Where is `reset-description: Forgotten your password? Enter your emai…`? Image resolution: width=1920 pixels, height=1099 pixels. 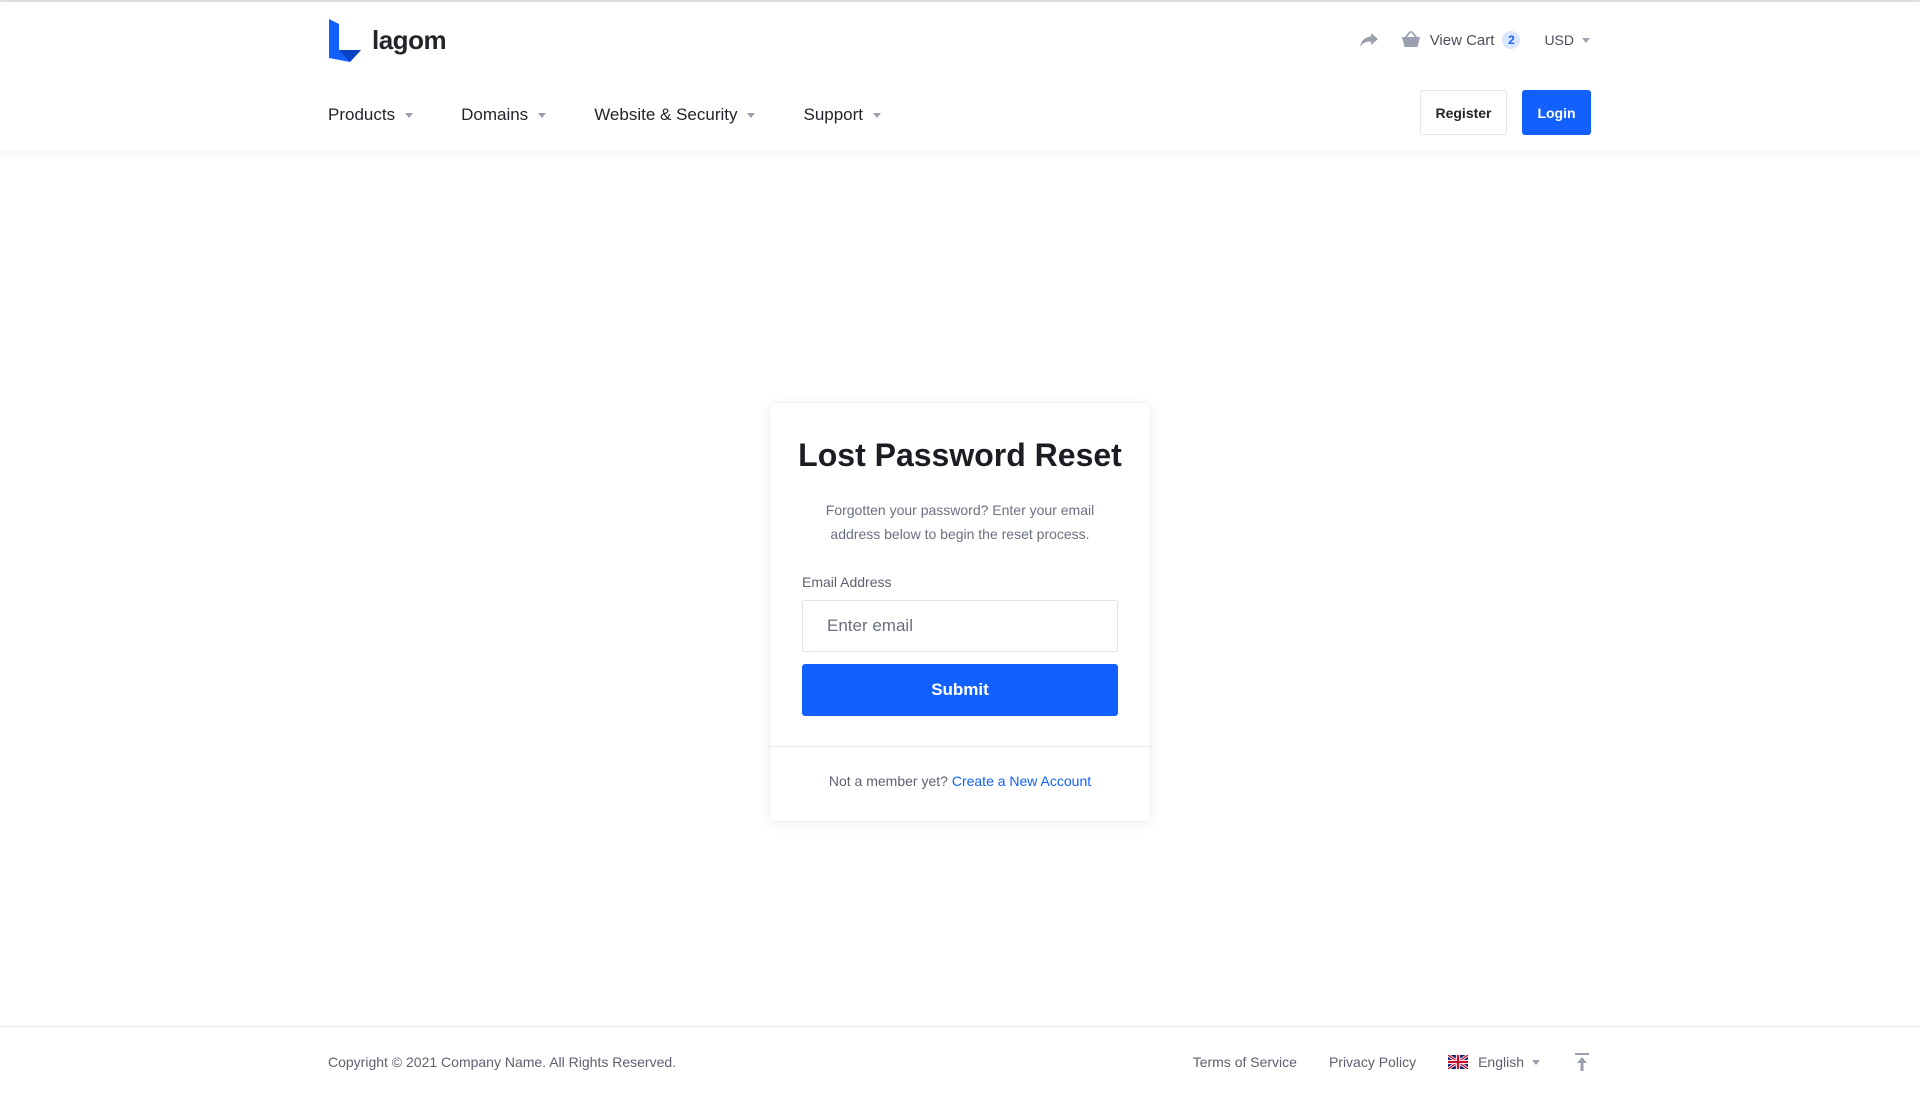 reset-description: Forgotten your password? Enter your emai… is located at coordinates (960, 522).